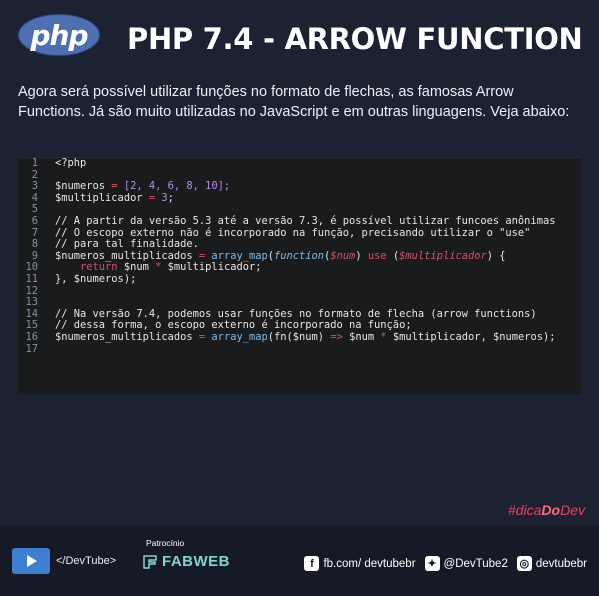 The width and height of the screenshot is (599, 596). What do you see at coordinates (369, 564) in the screenshot?
I see `facebook-link: fb.com/ devtubebr` at bounding box center [369, 564].